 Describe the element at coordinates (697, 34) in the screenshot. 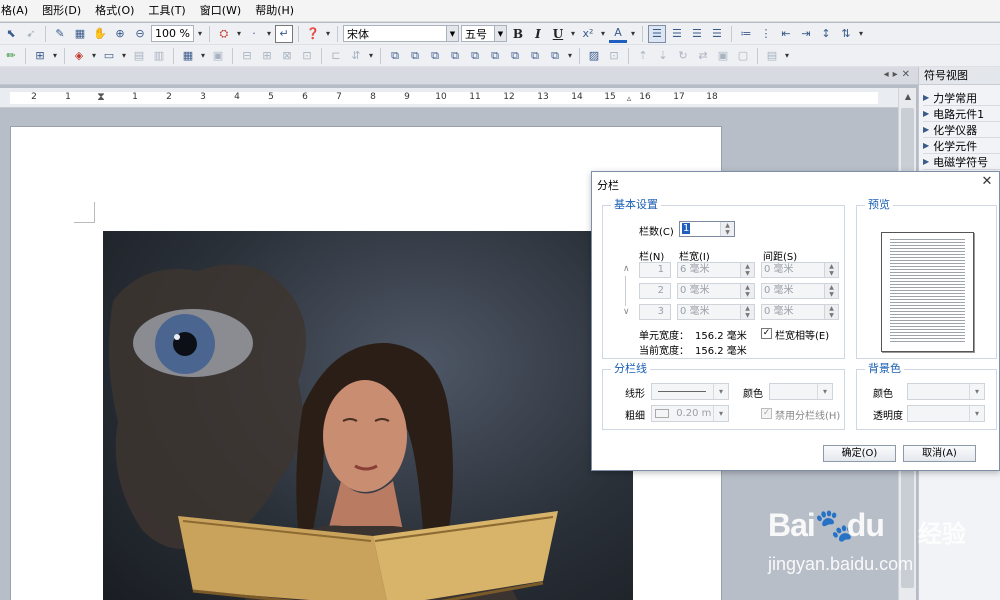

I see `align-right-icon: ☰` at that location.